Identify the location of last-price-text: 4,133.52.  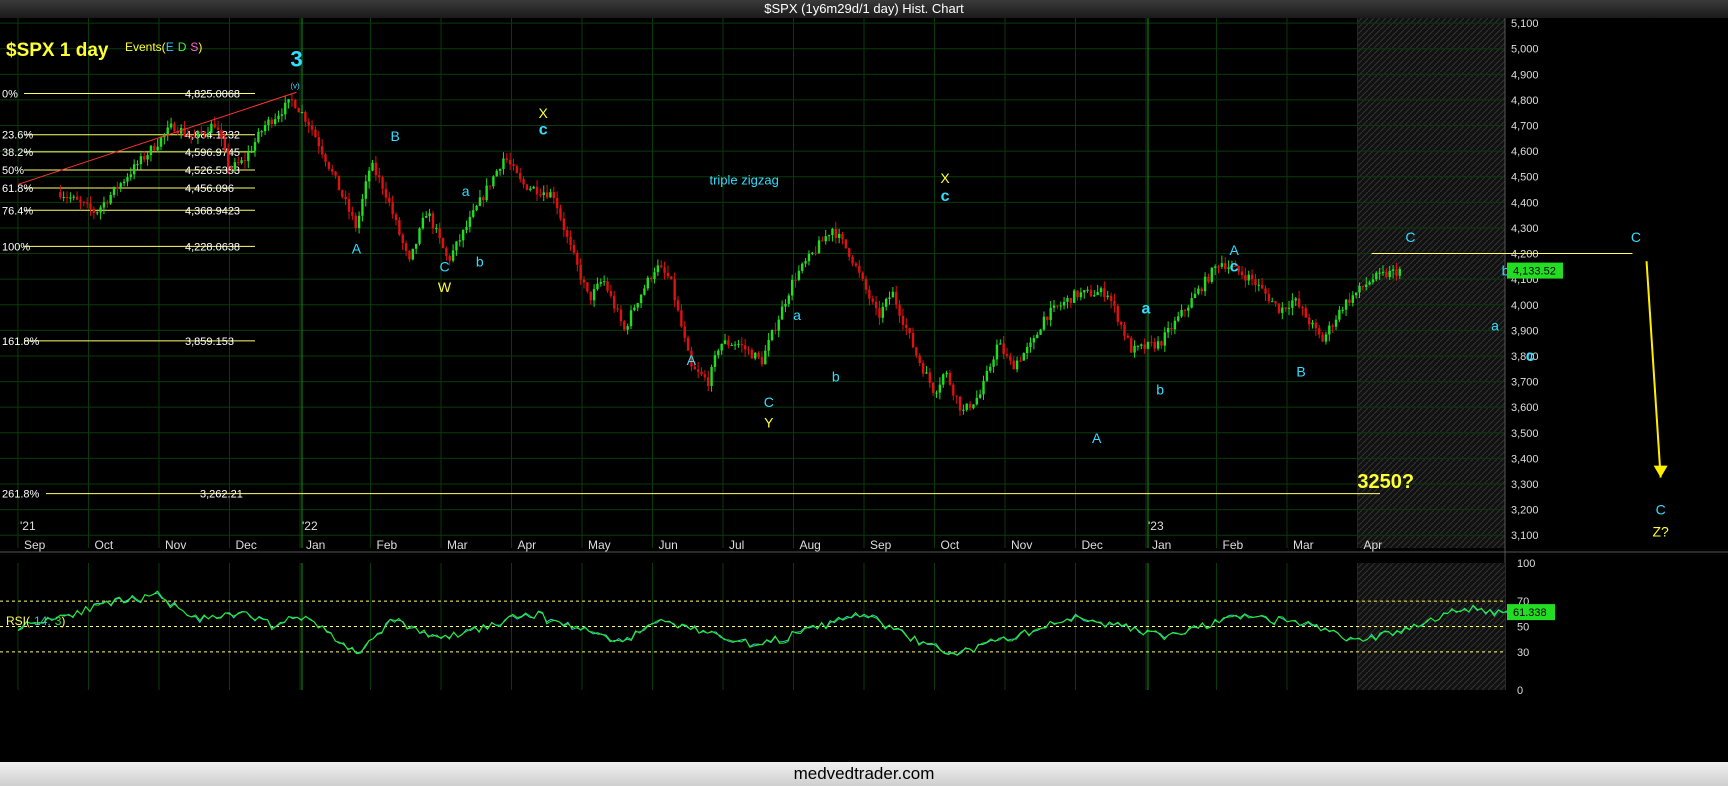
(1534, 272).